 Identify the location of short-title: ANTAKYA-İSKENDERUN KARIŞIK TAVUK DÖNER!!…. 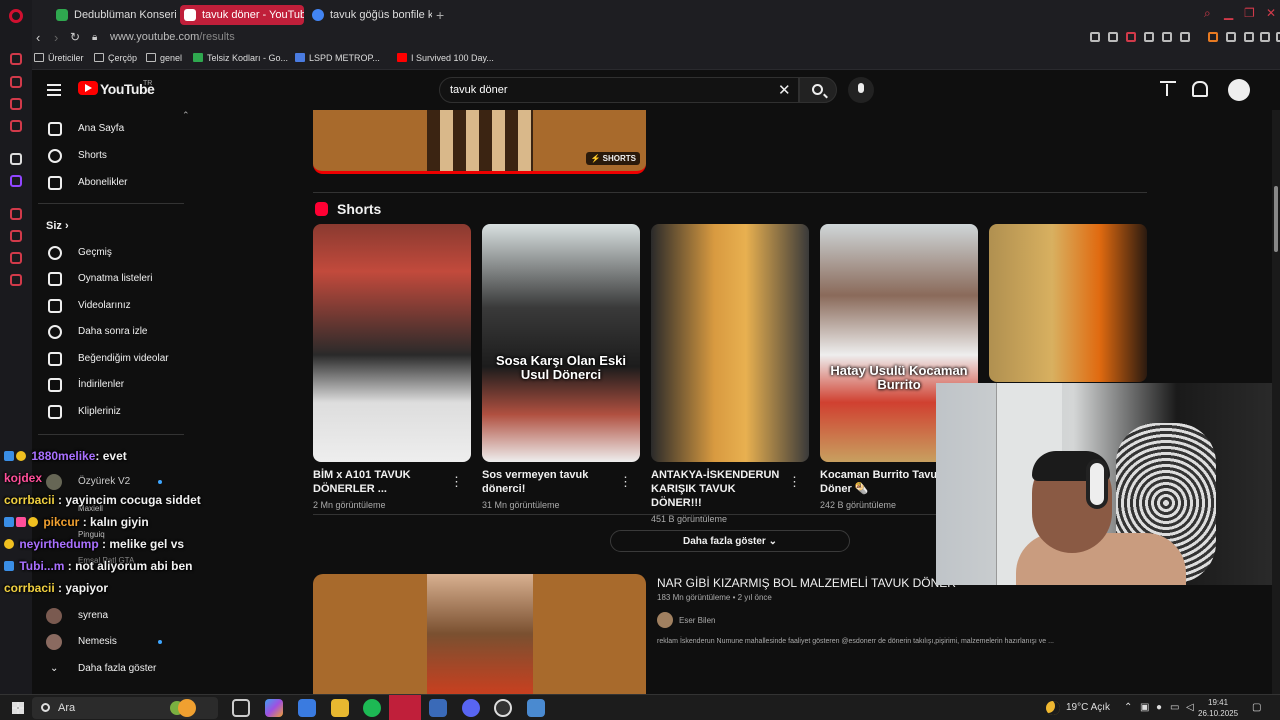
(720, 489).